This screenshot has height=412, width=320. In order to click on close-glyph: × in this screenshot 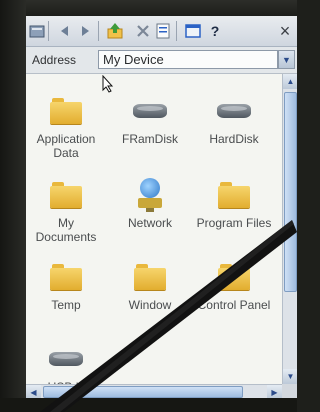, I will do `click(285, 31)`.